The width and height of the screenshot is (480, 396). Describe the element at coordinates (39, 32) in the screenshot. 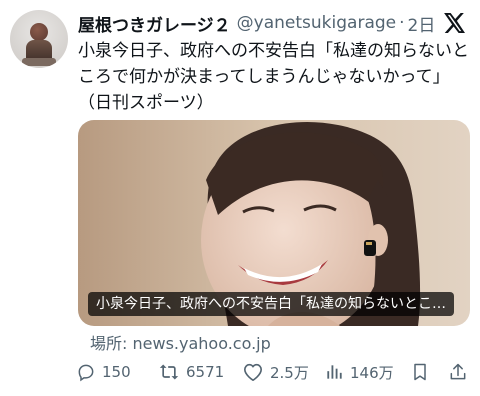

I see `avatar-figure-head` at that location.